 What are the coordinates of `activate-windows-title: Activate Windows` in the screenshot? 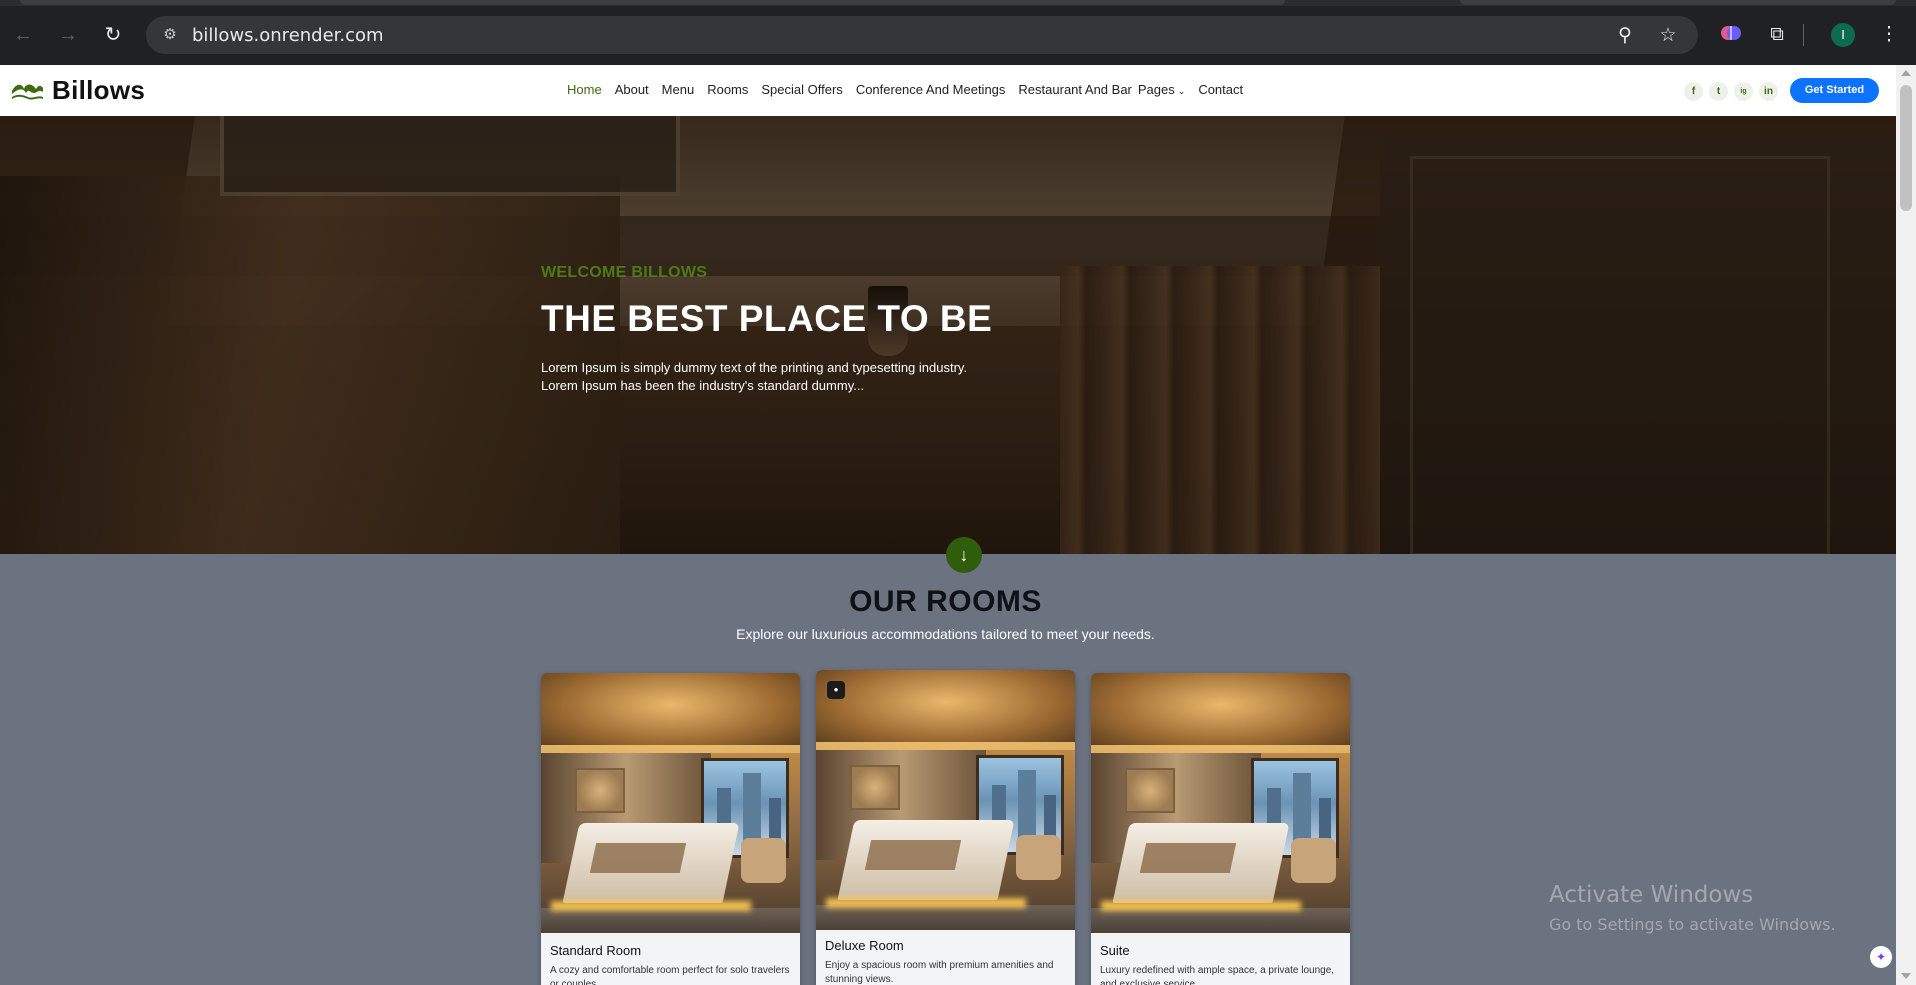 It's located at (1651, 895).